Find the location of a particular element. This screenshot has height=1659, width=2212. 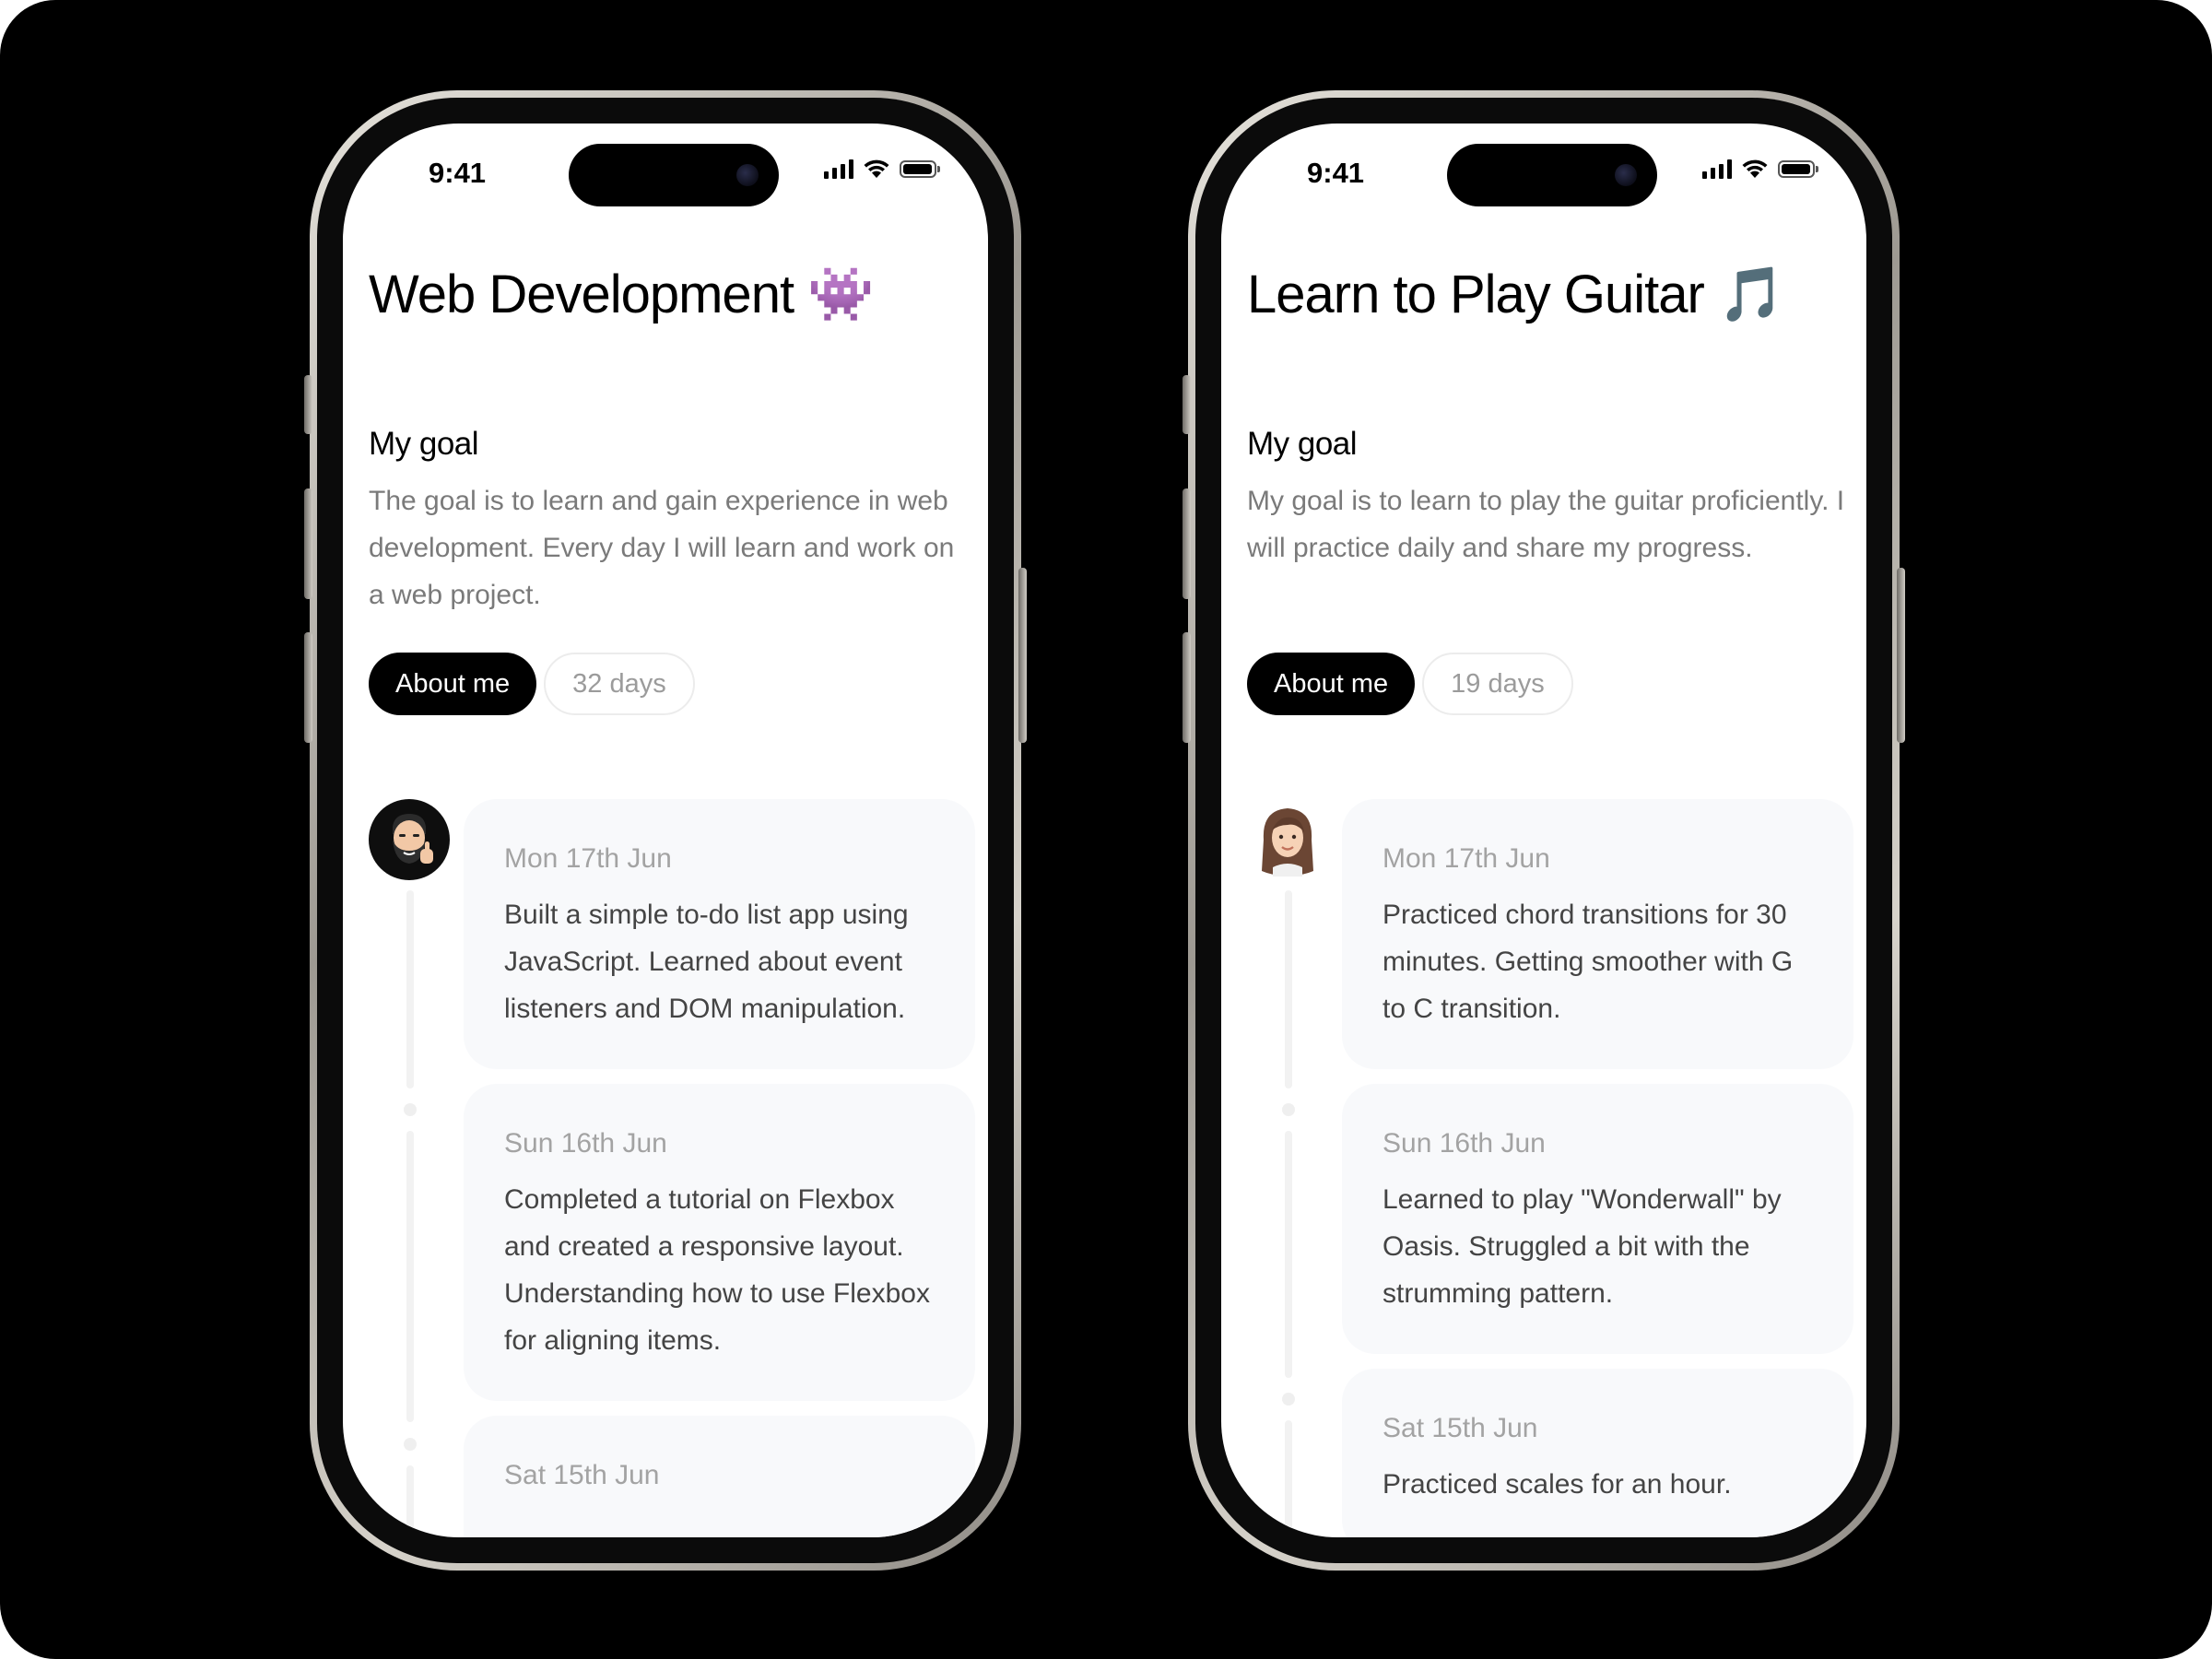

days-count-badge: 19 days is located at coordinates (1497, 684).